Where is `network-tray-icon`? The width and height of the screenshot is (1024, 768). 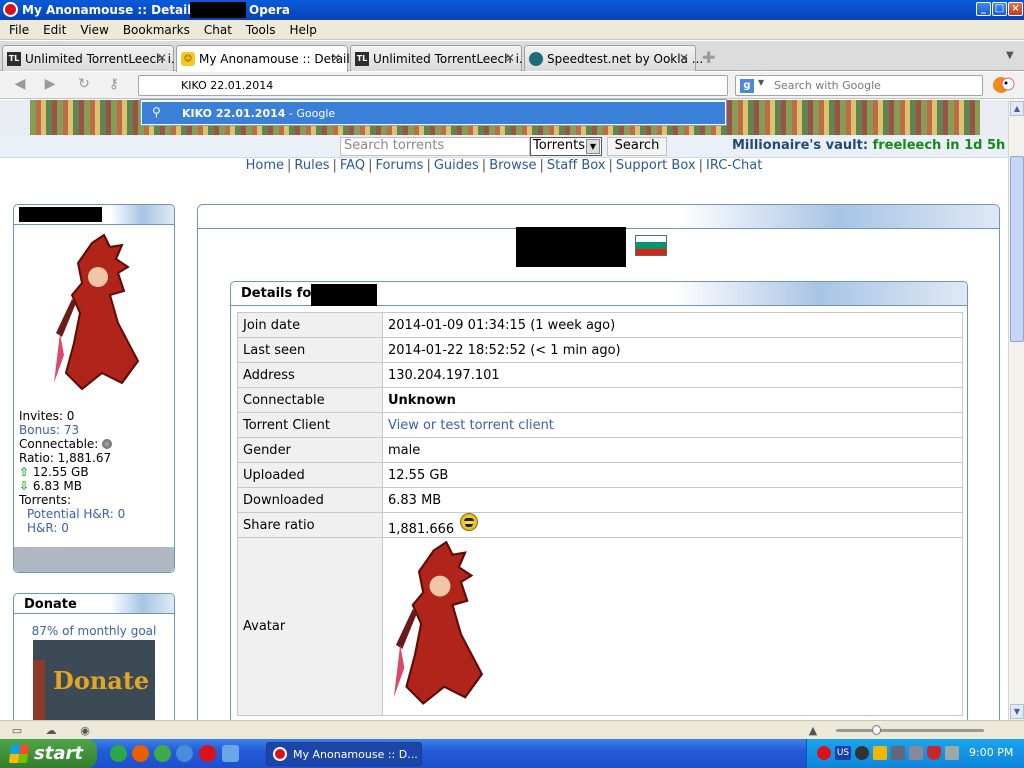
network-tray-icon is located at coordinates (898, 753).